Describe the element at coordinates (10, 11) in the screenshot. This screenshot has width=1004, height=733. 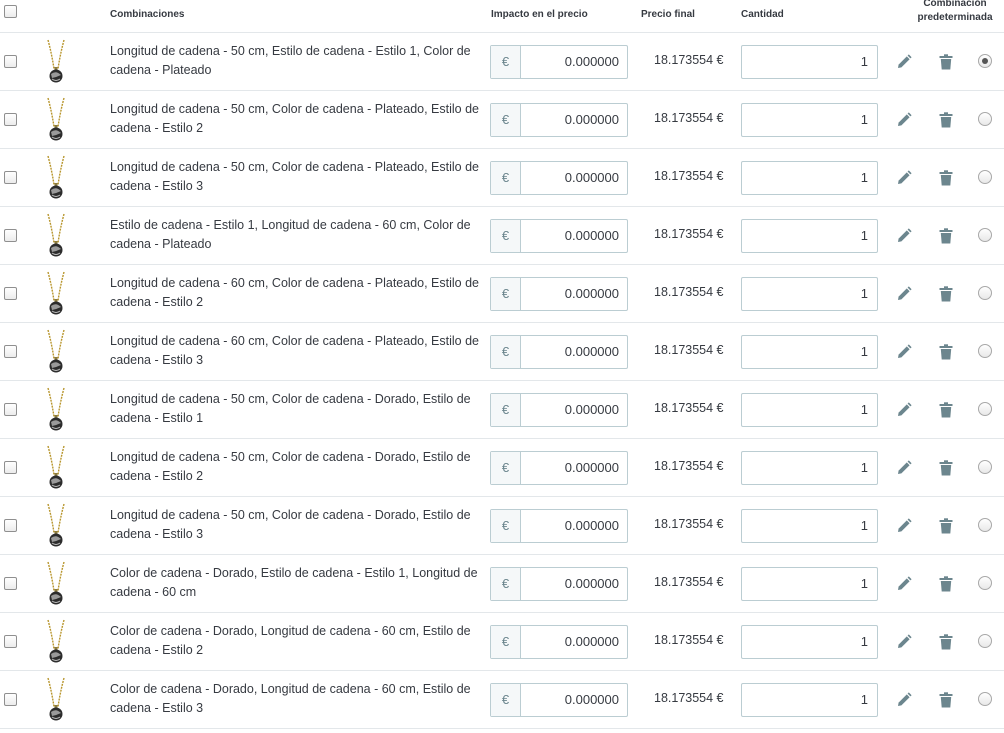
I see `select-all-checkbox` at that location.